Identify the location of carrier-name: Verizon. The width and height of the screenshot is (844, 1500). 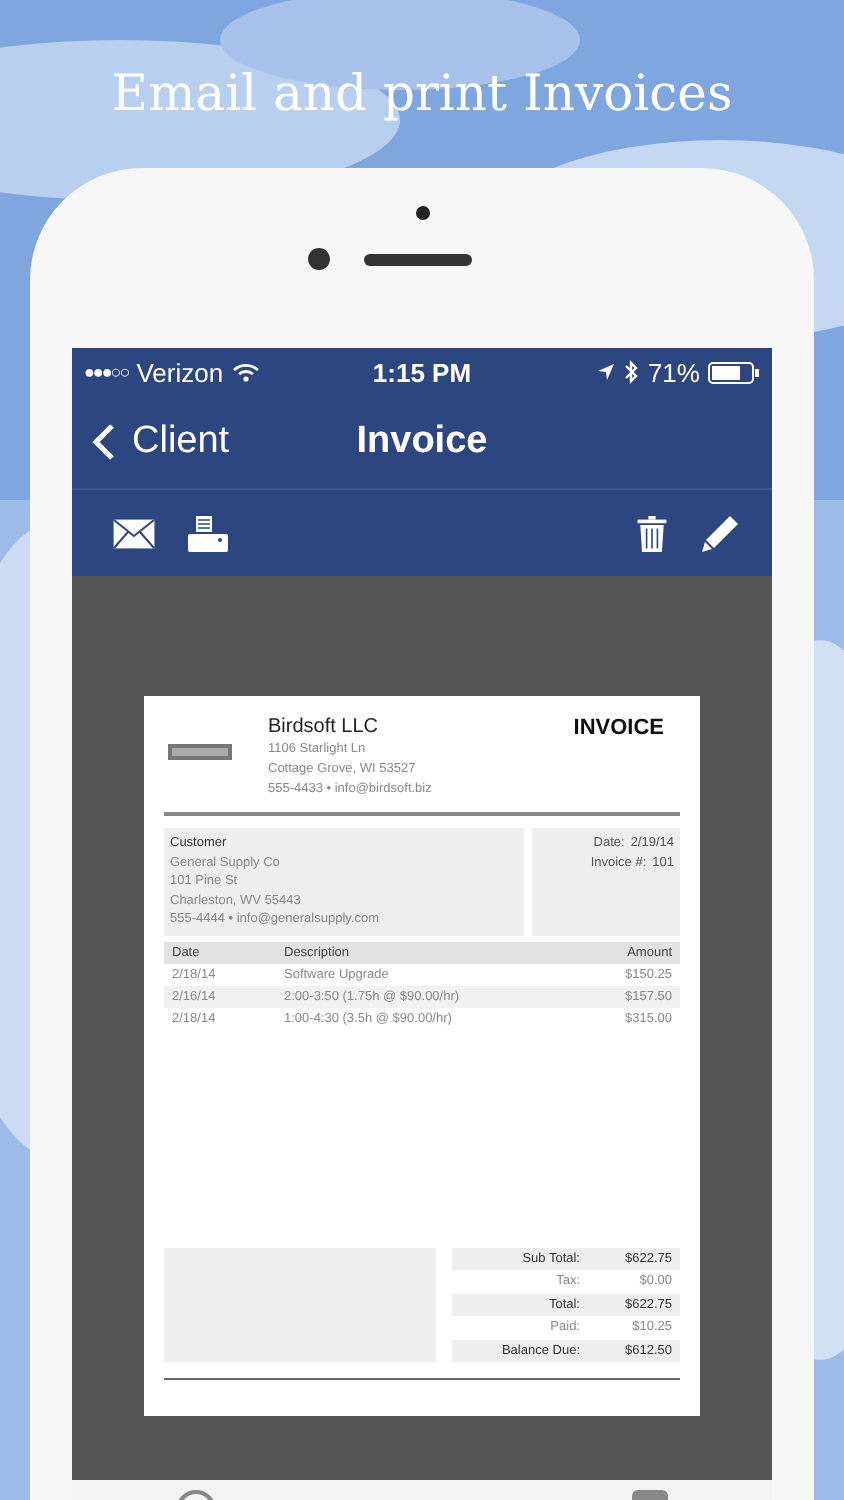
(180, 372).